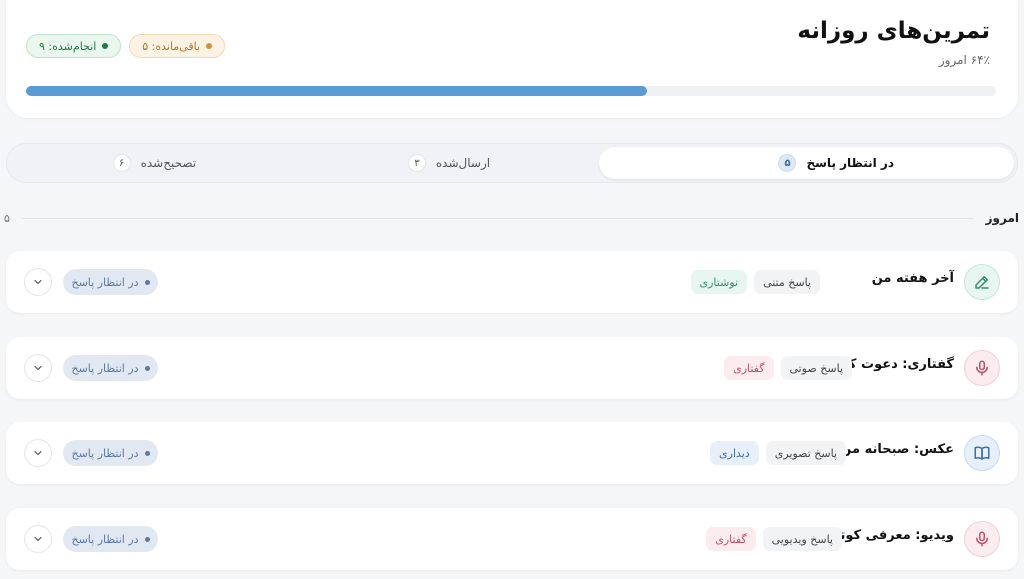  I want to click on category-chip: دیداری, so click(734, 453).